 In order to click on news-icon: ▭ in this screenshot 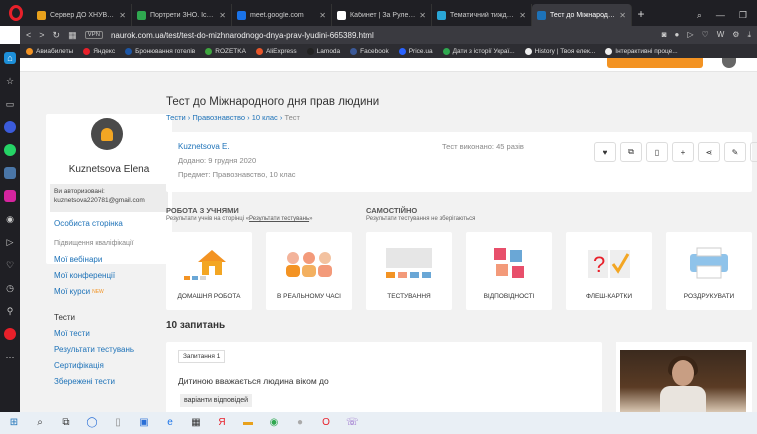, I will do `click(10, 104)`.